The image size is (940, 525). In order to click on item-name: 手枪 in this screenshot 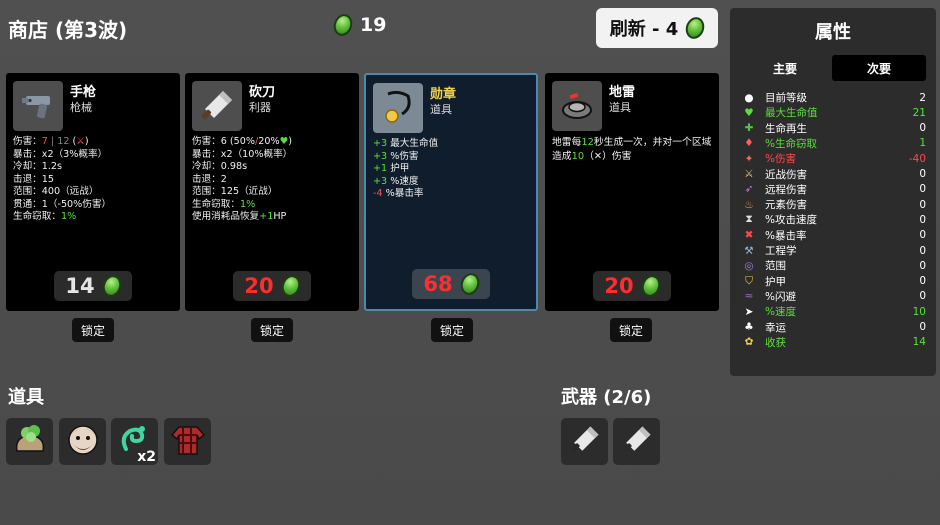, I will do `click(83, 92)`.